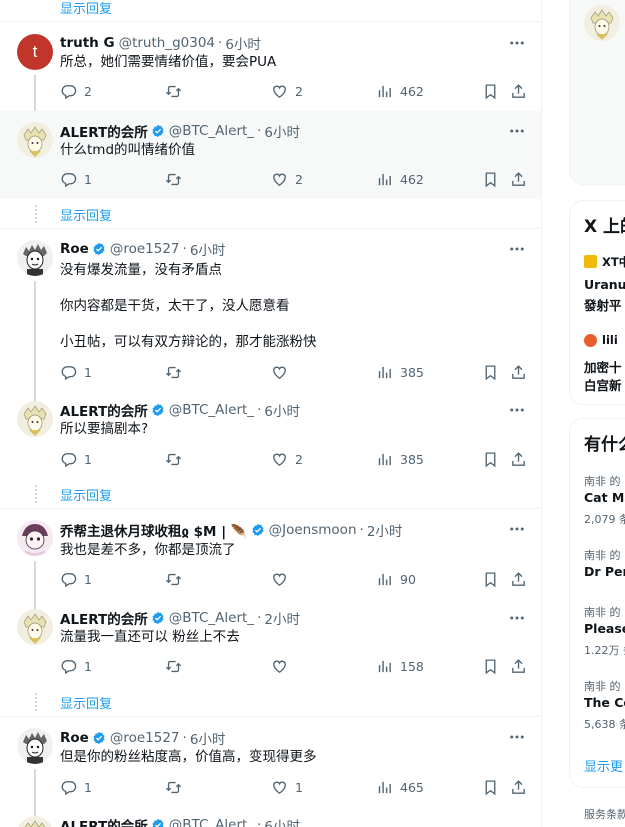  Describe the element at coordinates (76, 91) in the screenshot. I see `reply-button: 2` at that location.